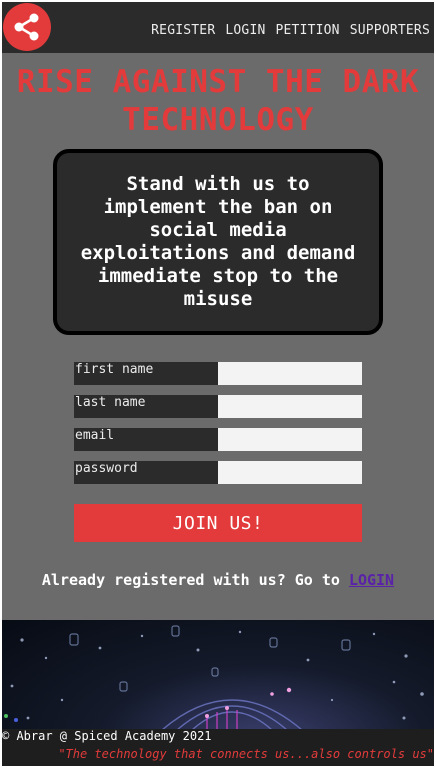  What do you see at coordinates (27, 27) in the screenshot?
I see `share-icon` at bounding box center [27, 27].